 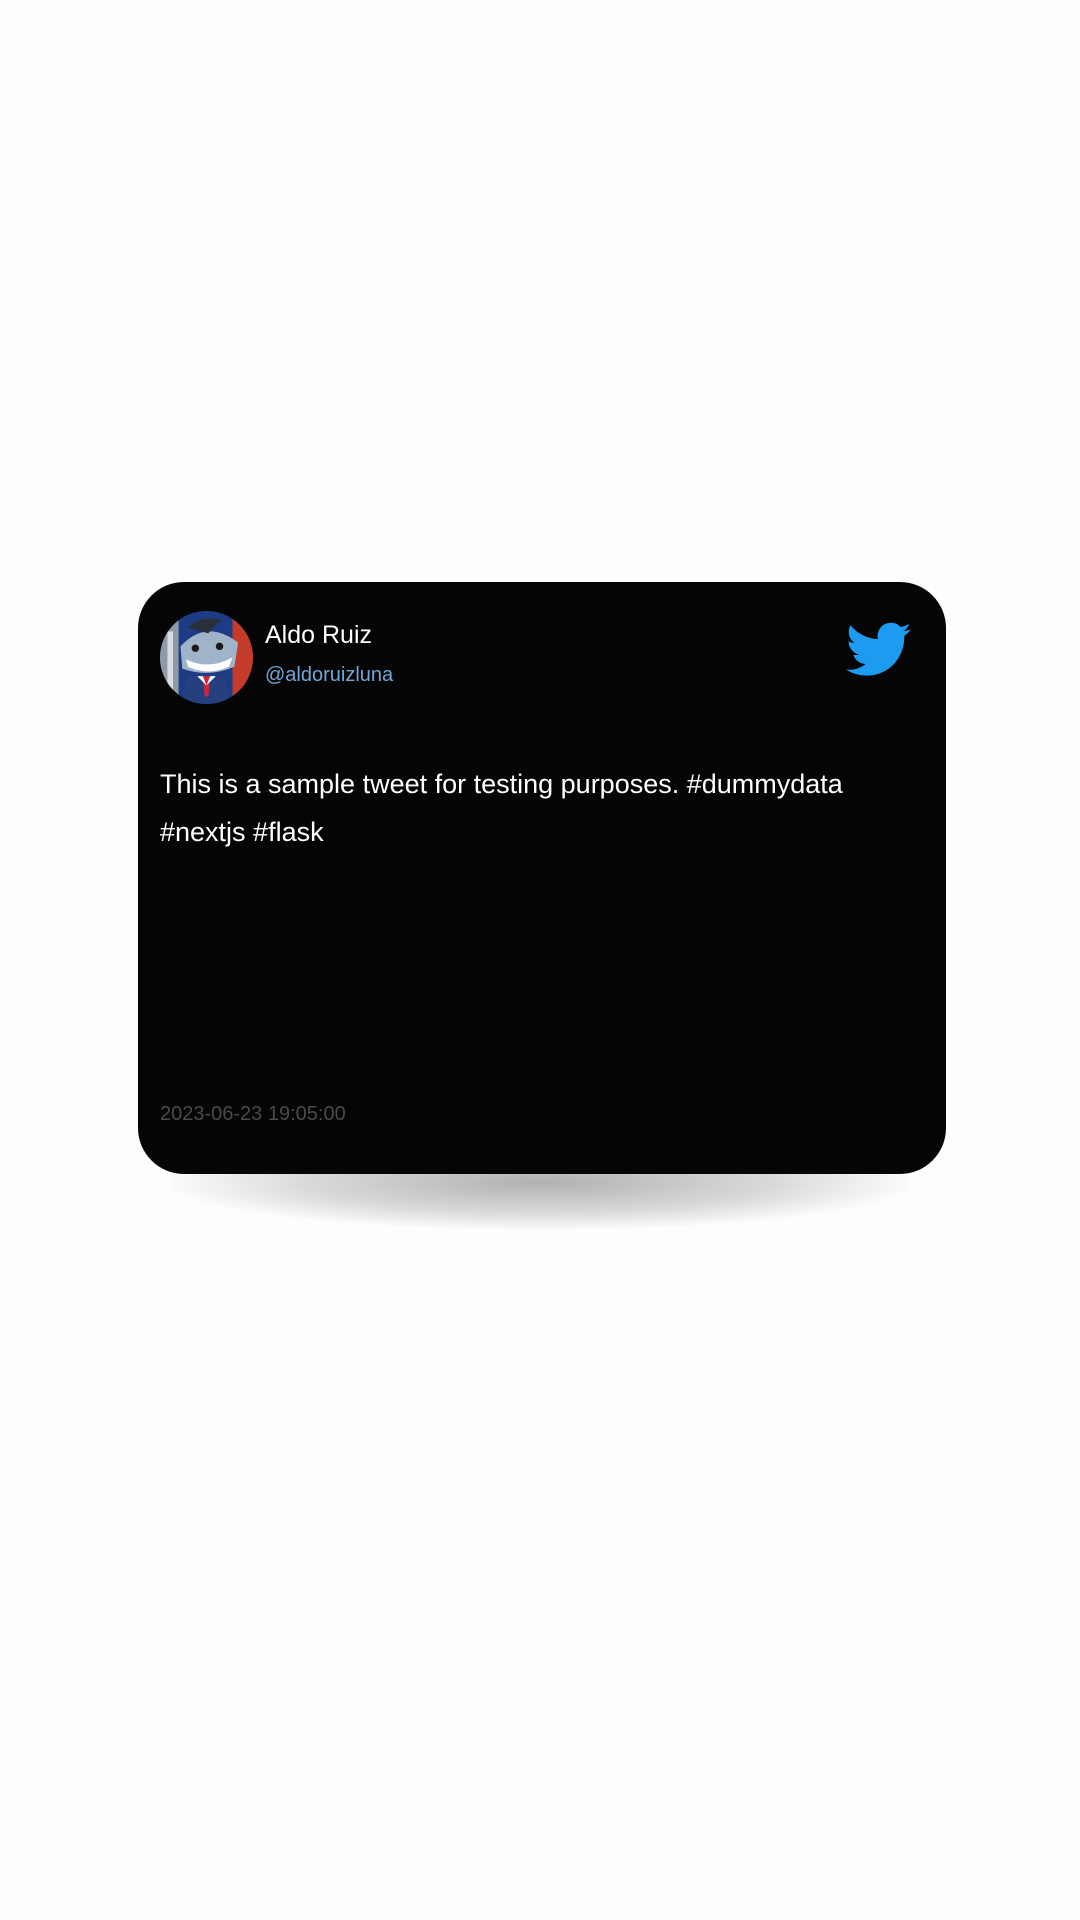 I want to click on author-handle: @aldoruizluna, so click(x=329, y=675).